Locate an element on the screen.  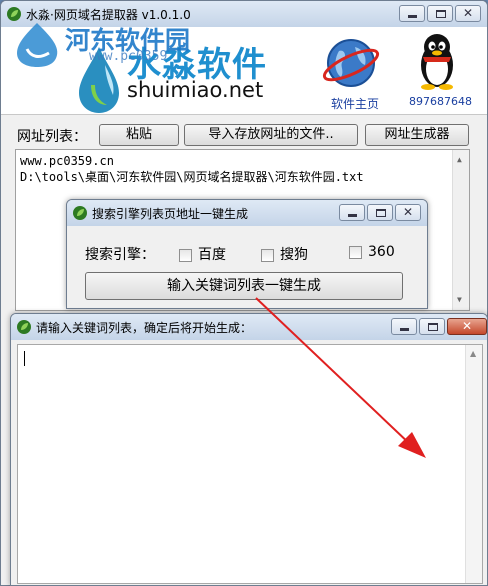
main-minimize-button is located at coordinates (412, 13).